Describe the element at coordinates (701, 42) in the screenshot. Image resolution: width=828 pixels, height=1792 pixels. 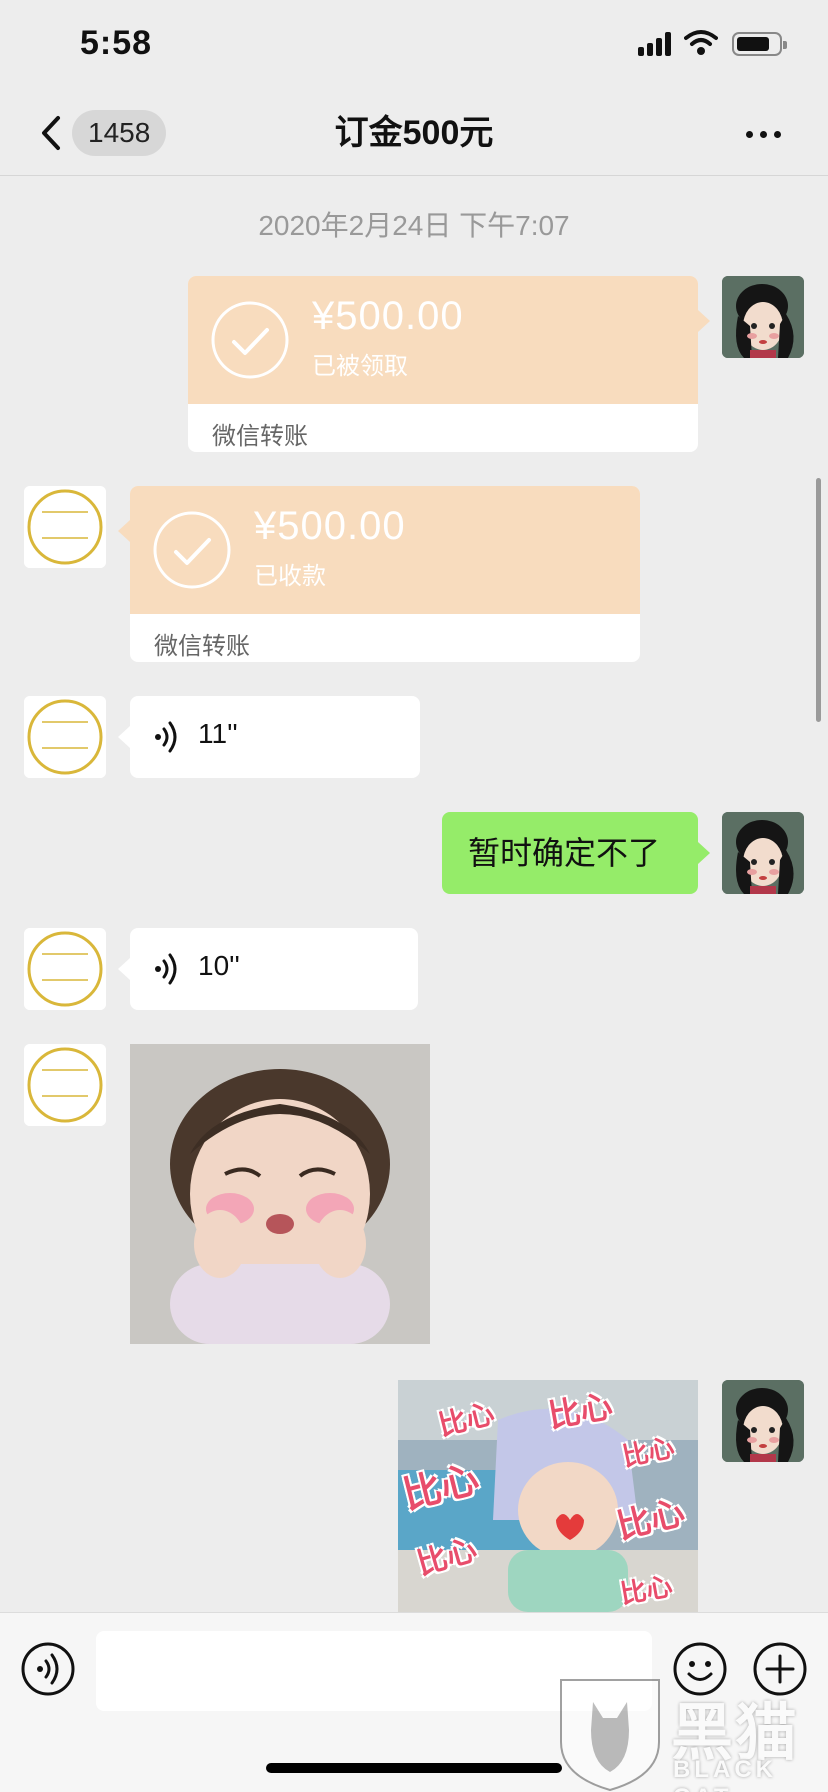
I see `wifi-icon` at that location.